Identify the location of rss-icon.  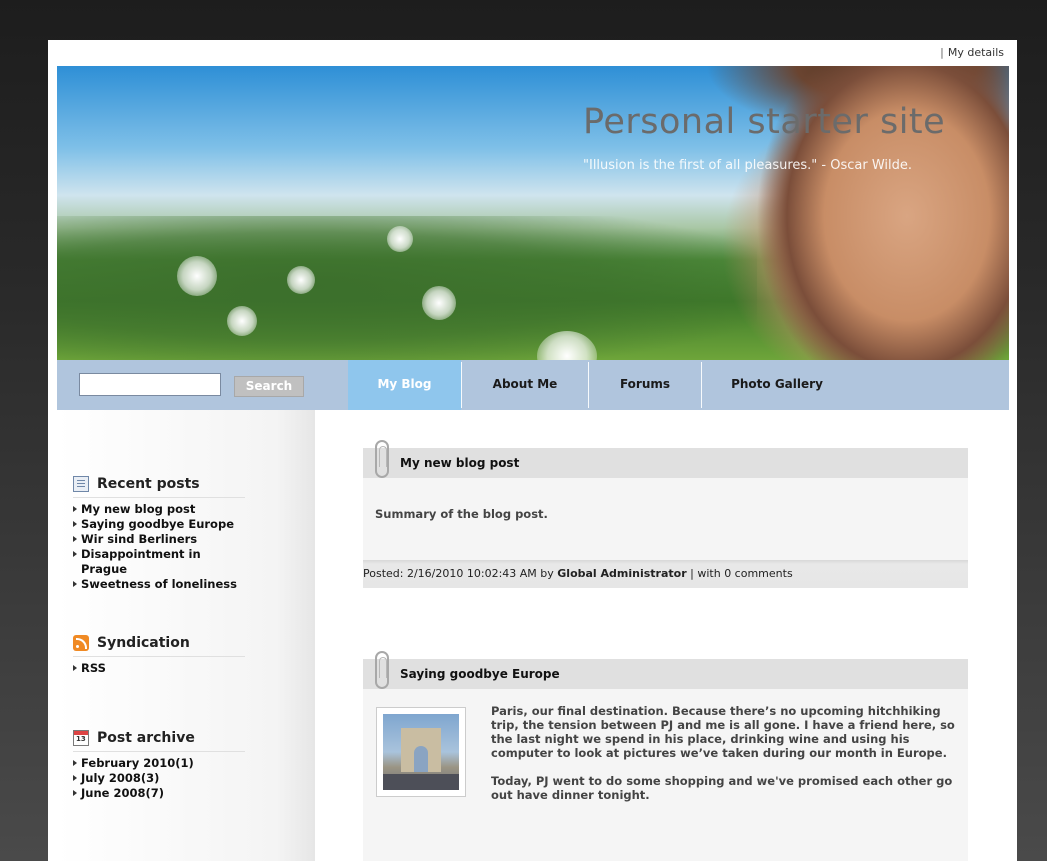
(81, 643).